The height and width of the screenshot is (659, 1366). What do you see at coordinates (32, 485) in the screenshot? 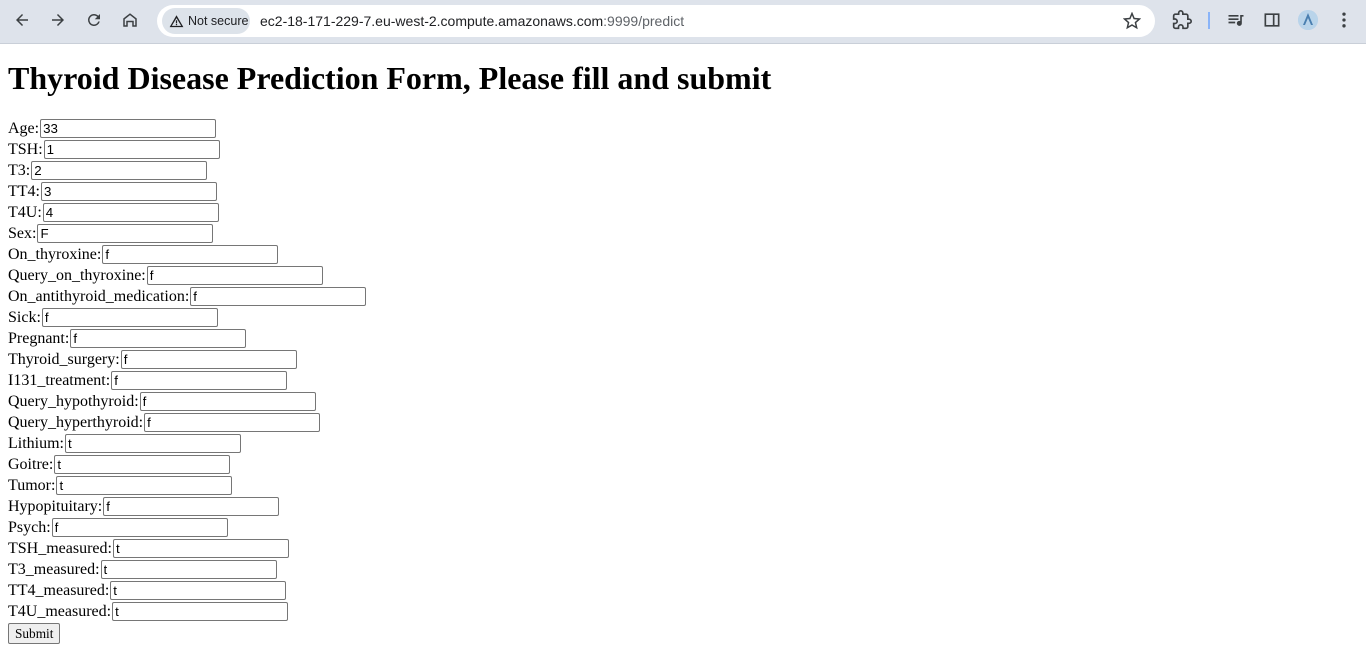
I see `field-label: Tumor:` at bounding box center [32, 485].